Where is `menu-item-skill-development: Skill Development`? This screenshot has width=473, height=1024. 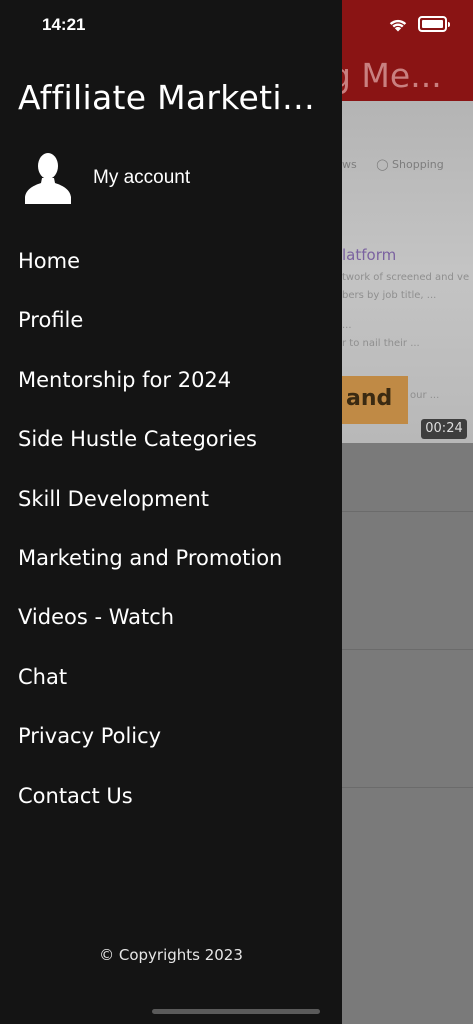
menu-item-skill-development: Skill Development is located at coordinates (178, 499).